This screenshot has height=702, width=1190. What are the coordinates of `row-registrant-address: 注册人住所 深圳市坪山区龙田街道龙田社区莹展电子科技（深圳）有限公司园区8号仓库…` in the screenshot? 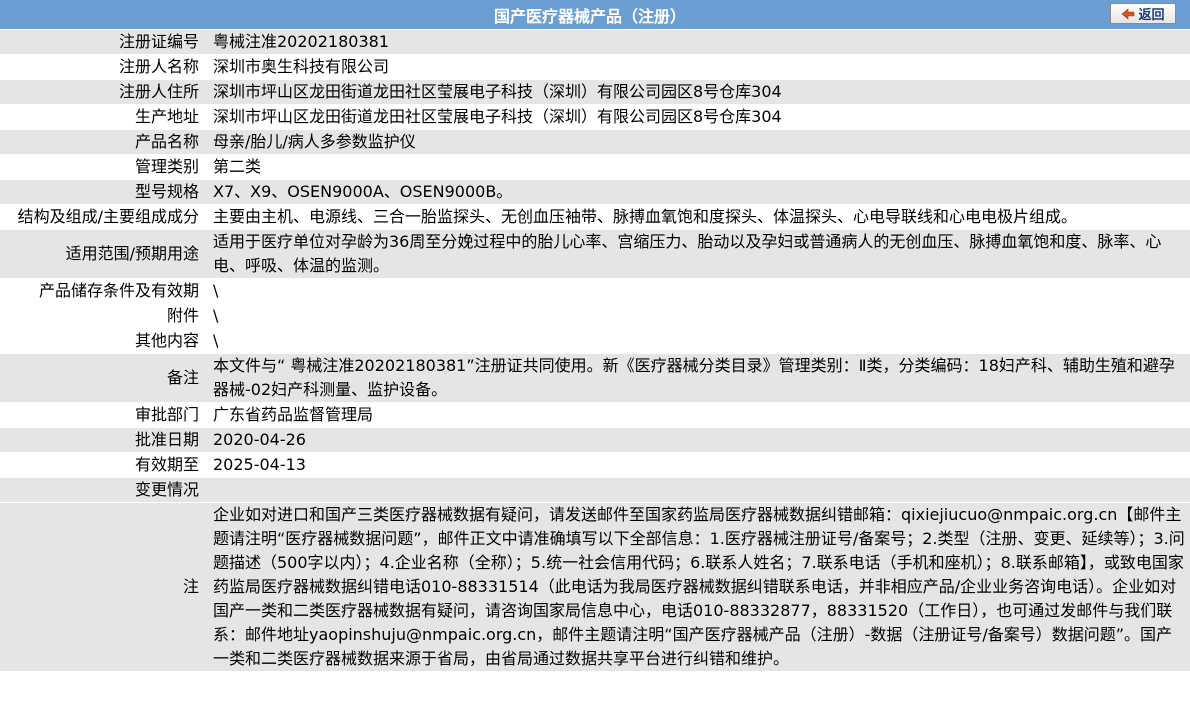 It's located at (595, 92).